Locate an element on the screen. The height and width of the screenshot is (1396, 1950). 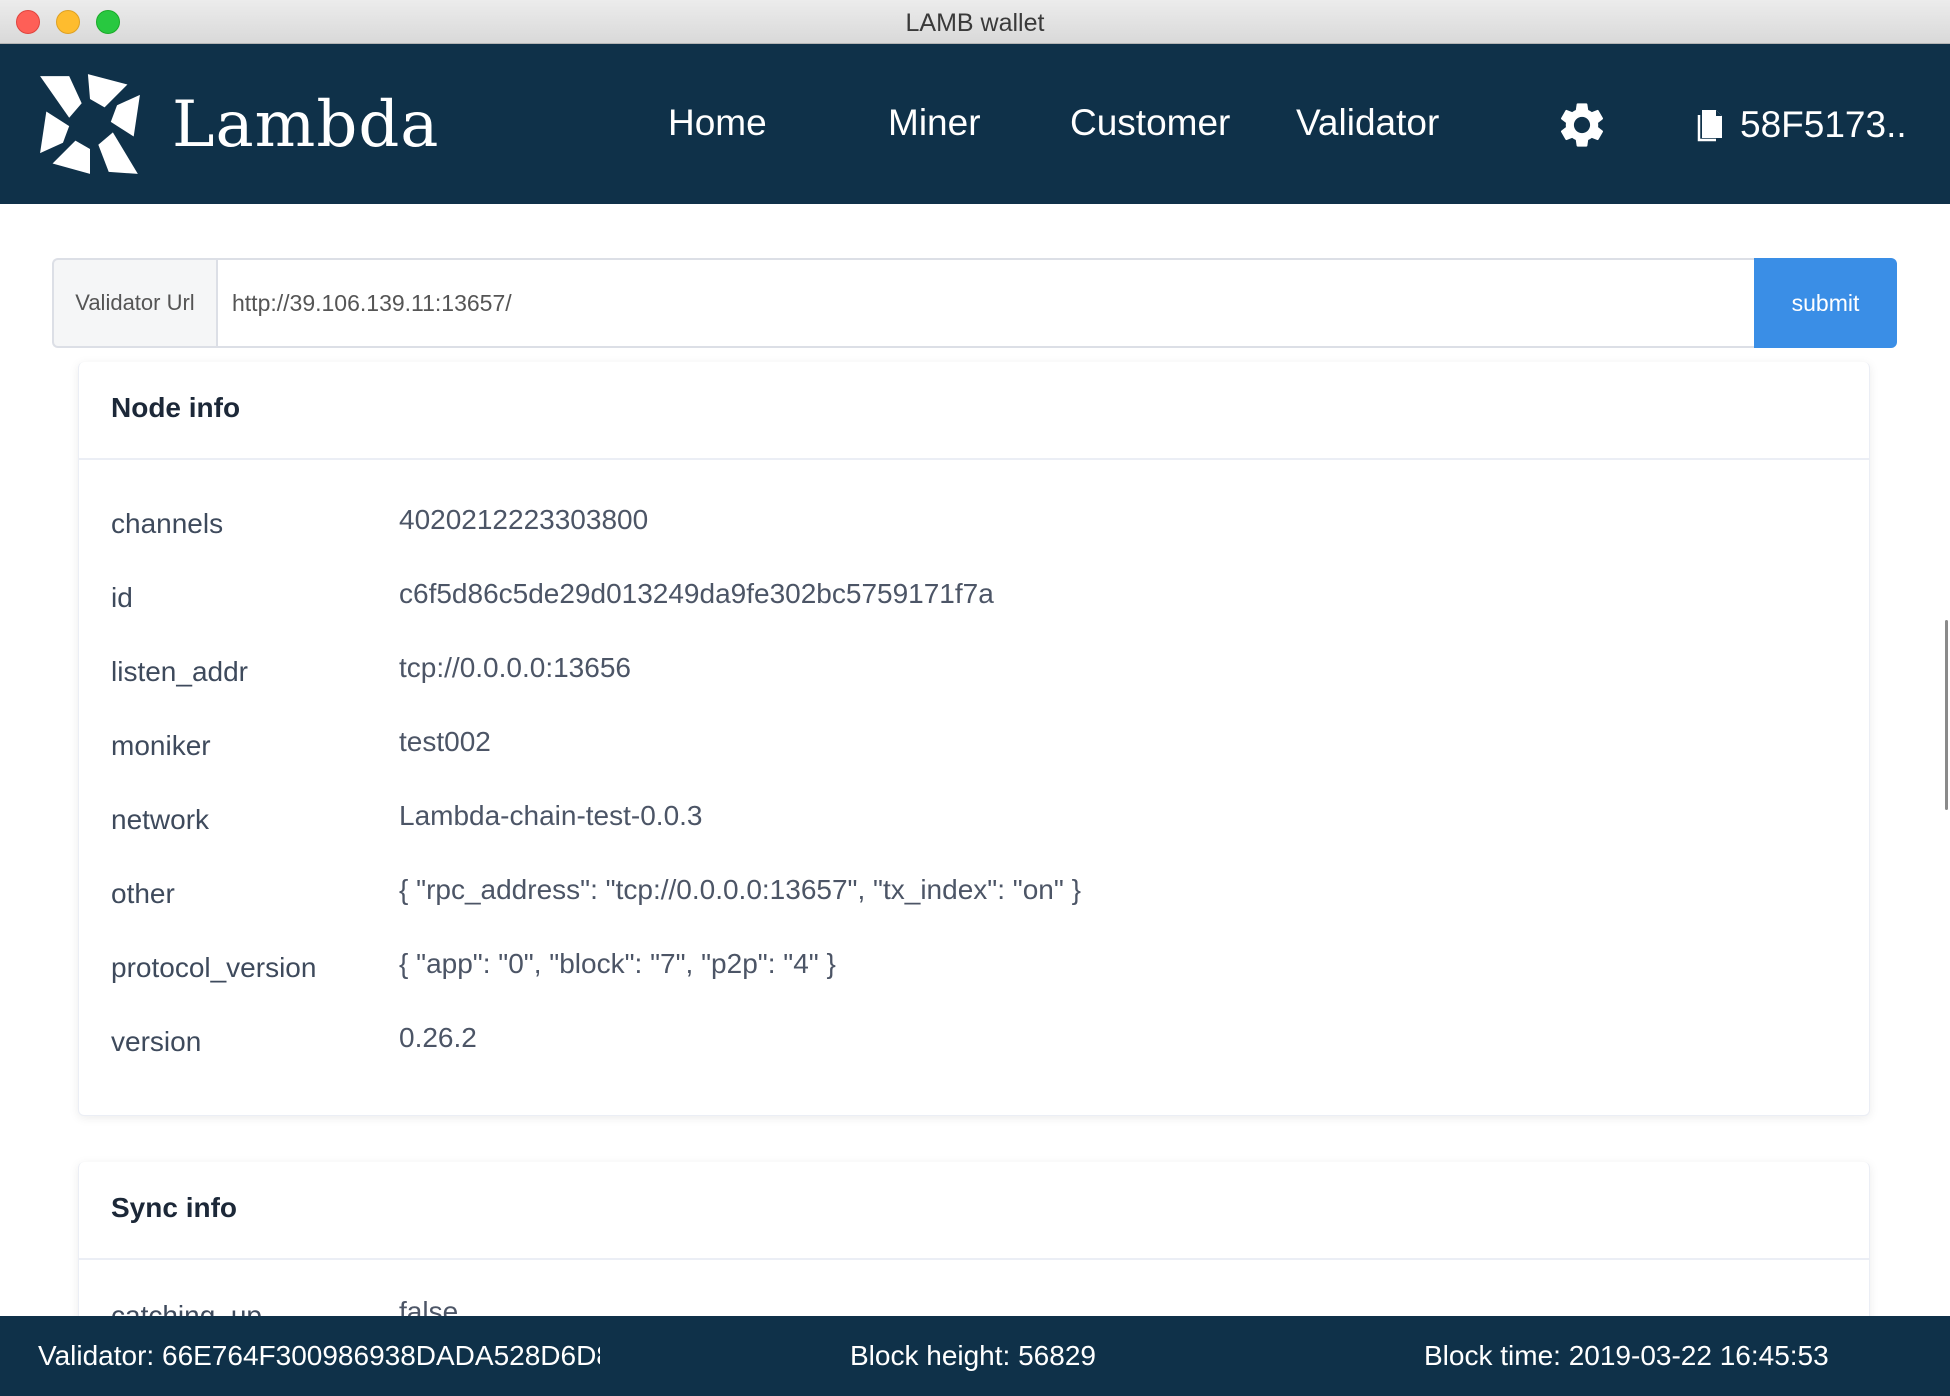
info-key: protocol_version is located at coordinates (214, 967).